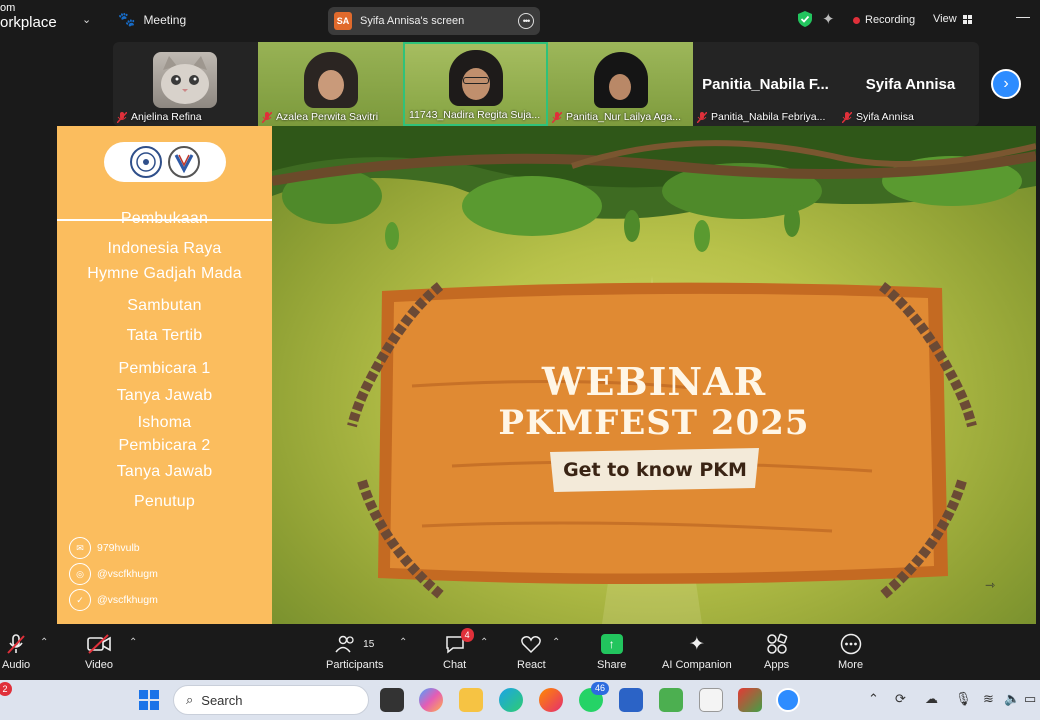 The height and width of the screenshot is (720, 1040). What do you see at coordinates (556, 642) in the screenshot?
I see `react-options-caret: ⌃` at bounding box center [556, 642].